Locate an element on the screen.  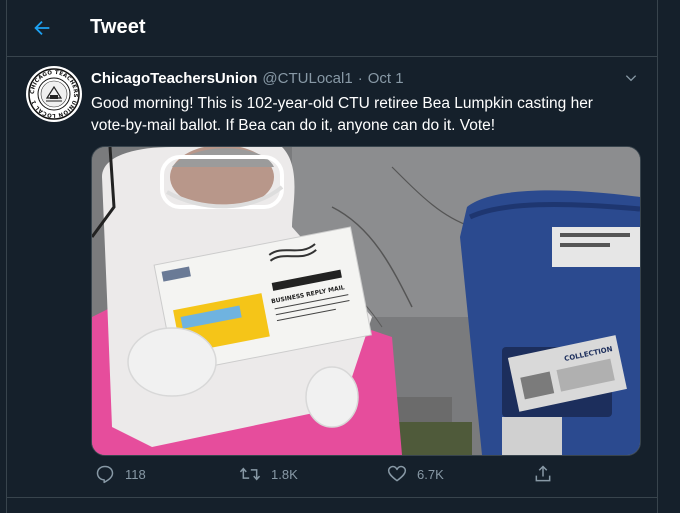
chevron-down-icon is located at coordinates (631, 78).